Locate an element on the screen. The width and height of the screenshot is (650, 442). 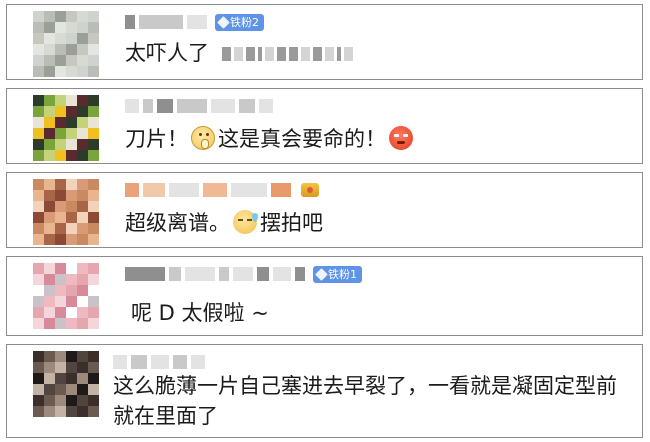
cold-sweat-icon is located at coordinates (245, 222).